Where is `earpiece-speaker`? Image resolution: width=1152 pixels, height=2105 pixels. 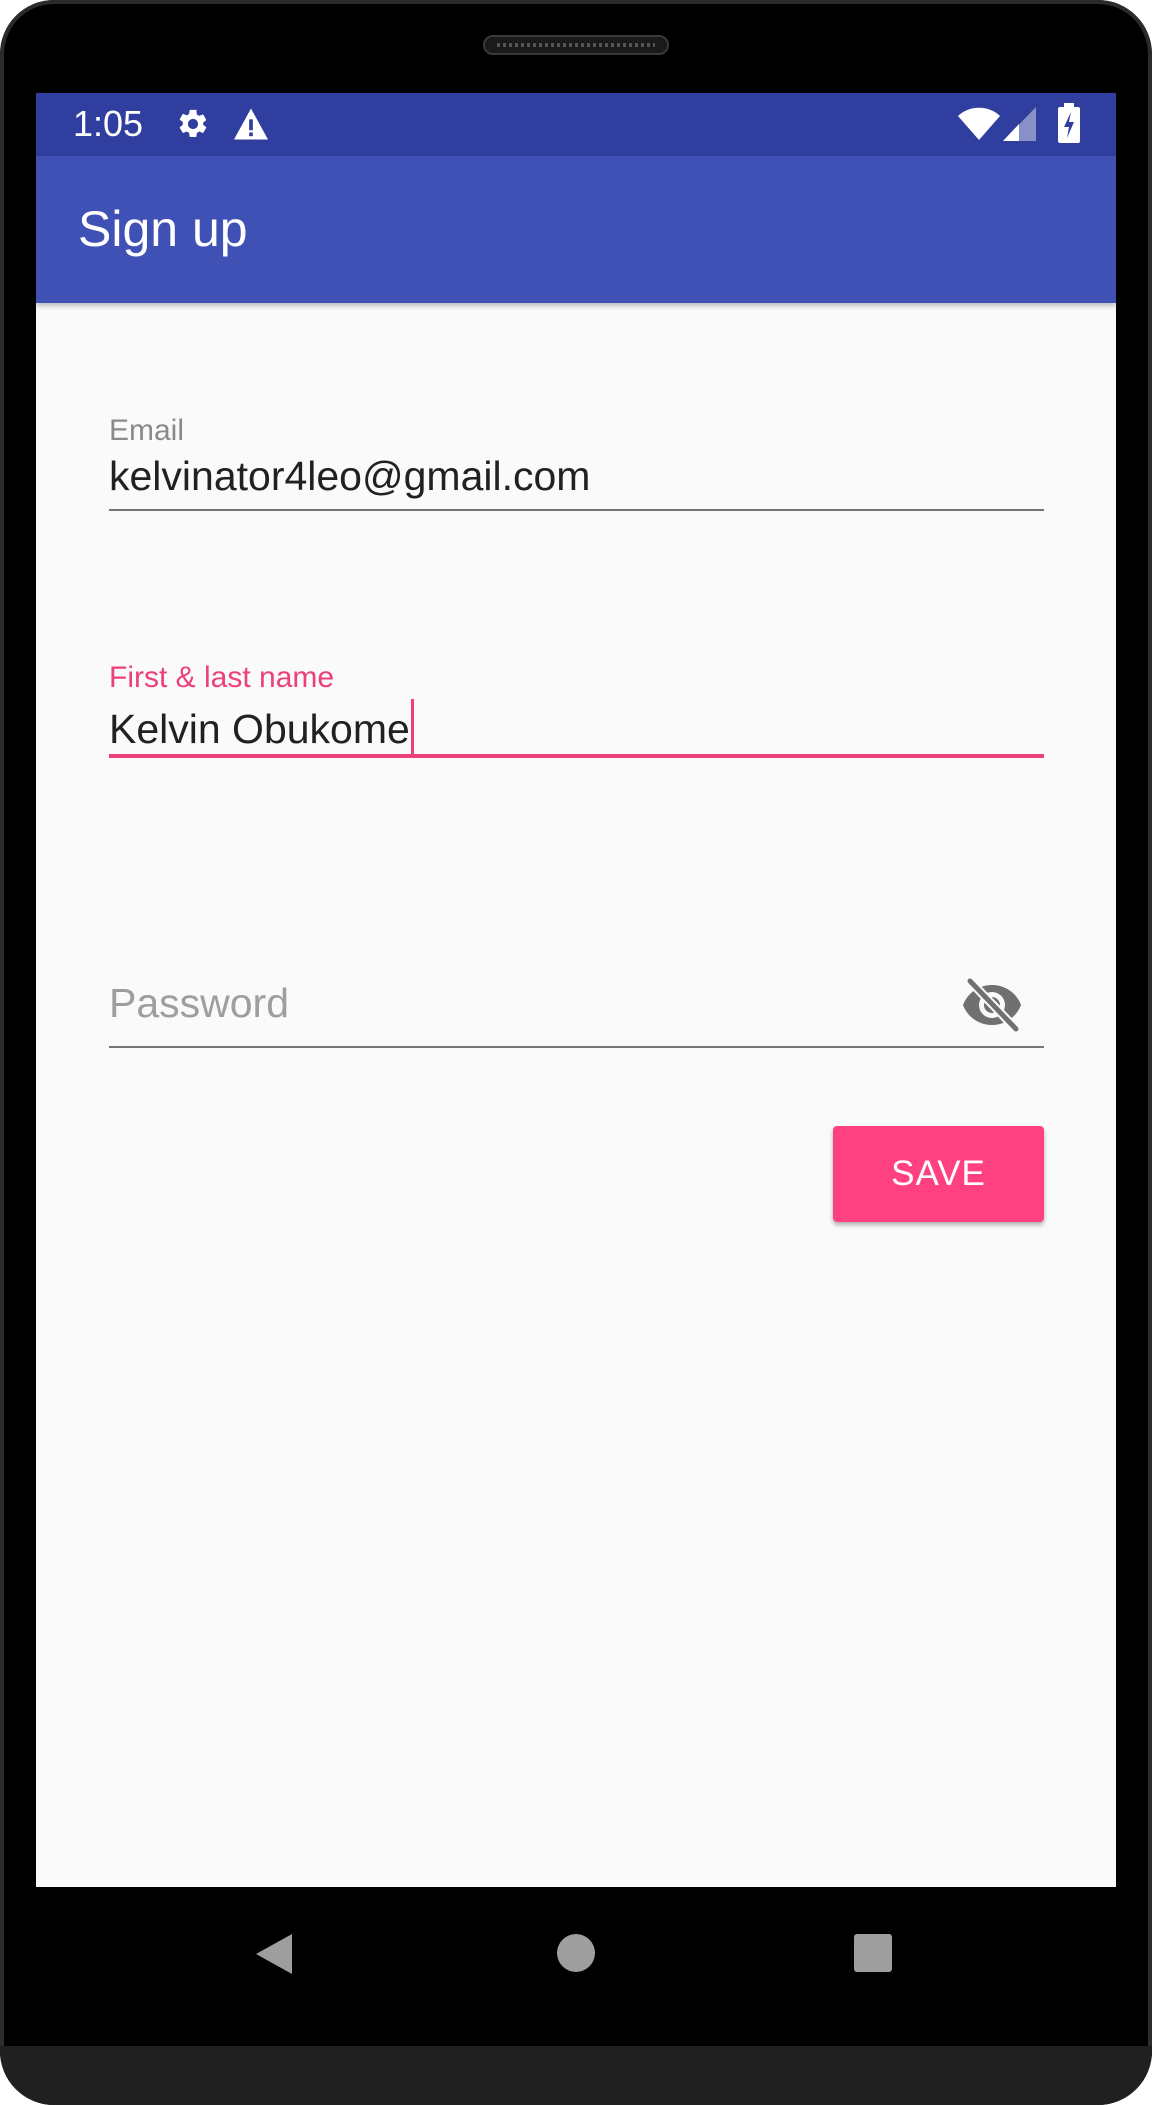
earpiece-speaker is located at coordinates (576, 45).